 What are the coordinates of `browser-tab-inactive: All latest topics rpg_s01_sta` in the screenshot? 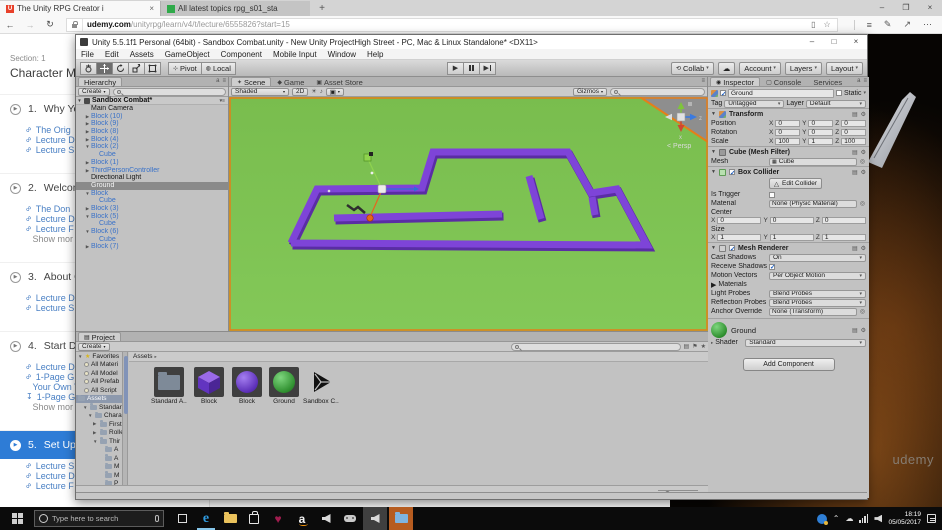 It's located at (235, 8).